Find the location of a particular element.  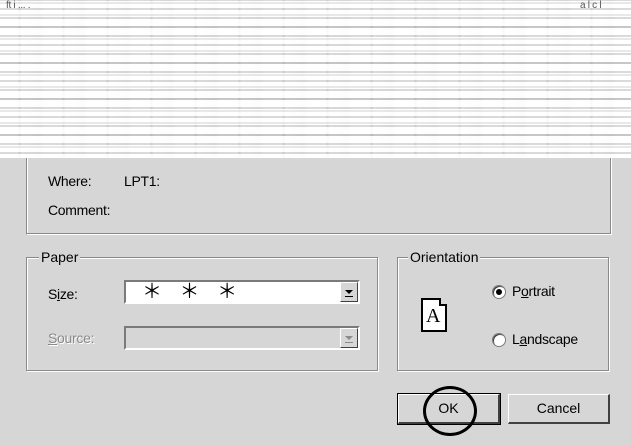

paper-source-select is located at coordinates (242, 338).